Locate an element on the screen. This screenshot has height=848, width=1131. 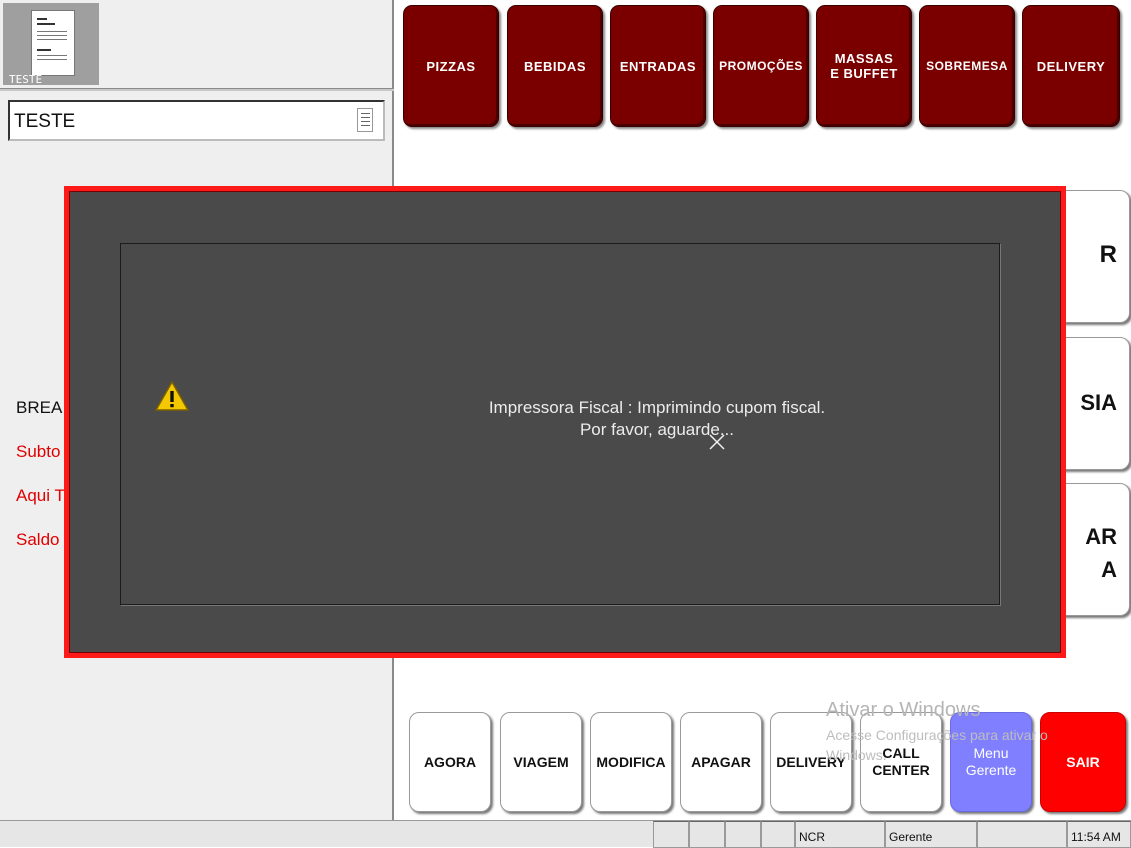
subtotal-label: Subto is located at coordinates (38, 451).